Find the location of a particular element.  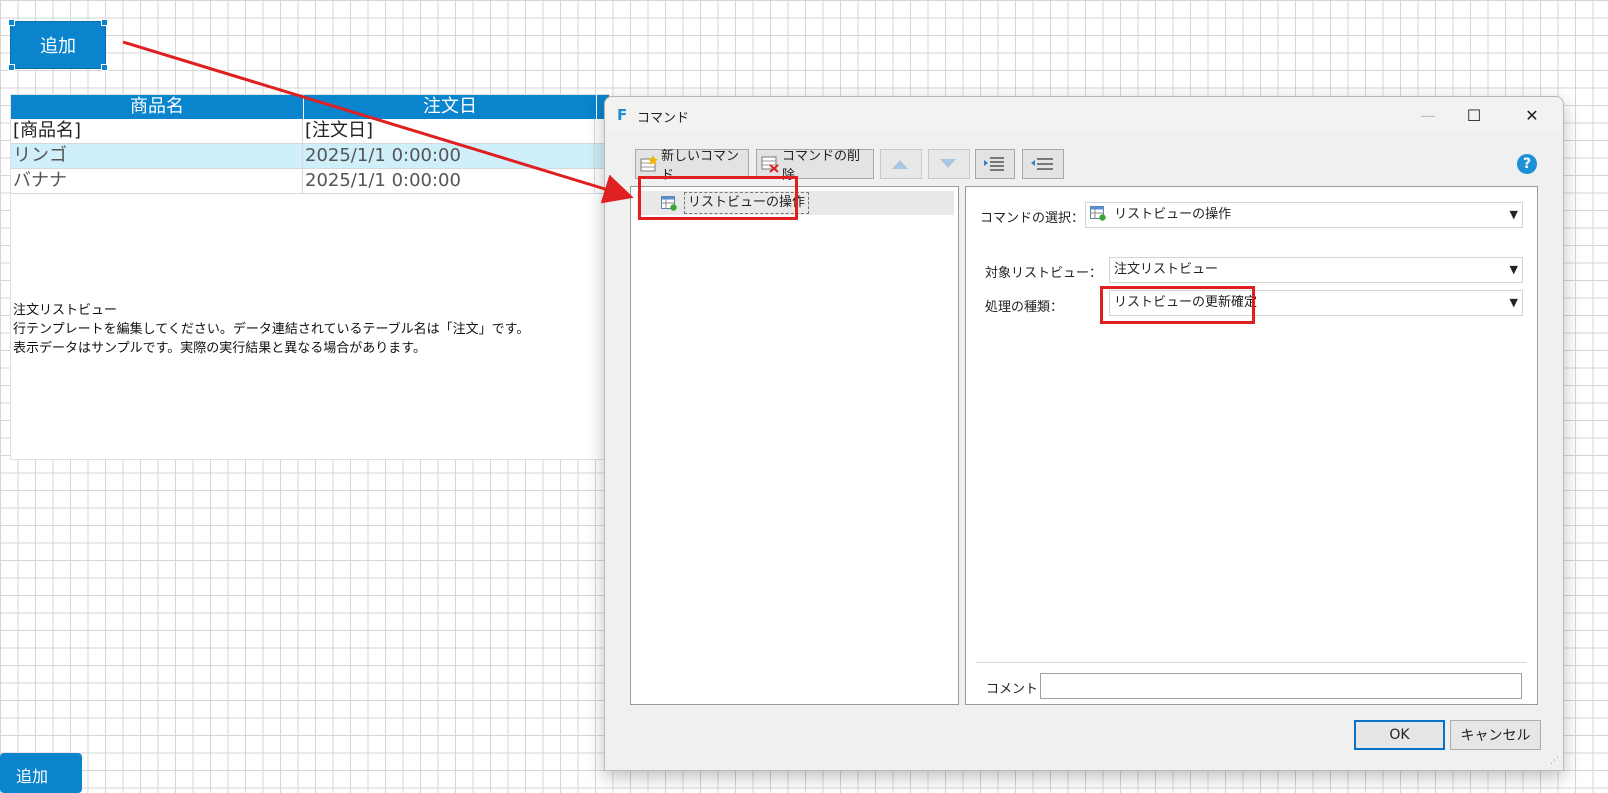

table-row: リンゴ 2025/1/1 0:00:00 is located at coordinates (310, 156).